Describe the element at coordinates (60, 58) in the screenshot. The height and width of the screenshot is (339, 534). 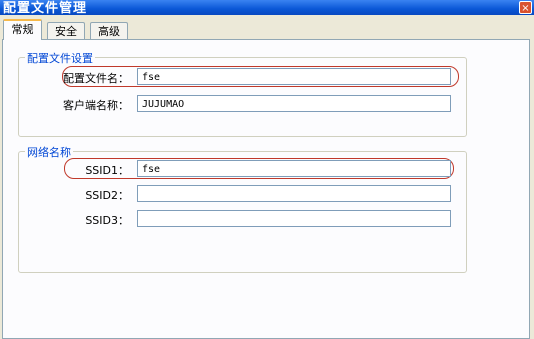
I see `profile-settings-legend: 配置文件设置` at that location.